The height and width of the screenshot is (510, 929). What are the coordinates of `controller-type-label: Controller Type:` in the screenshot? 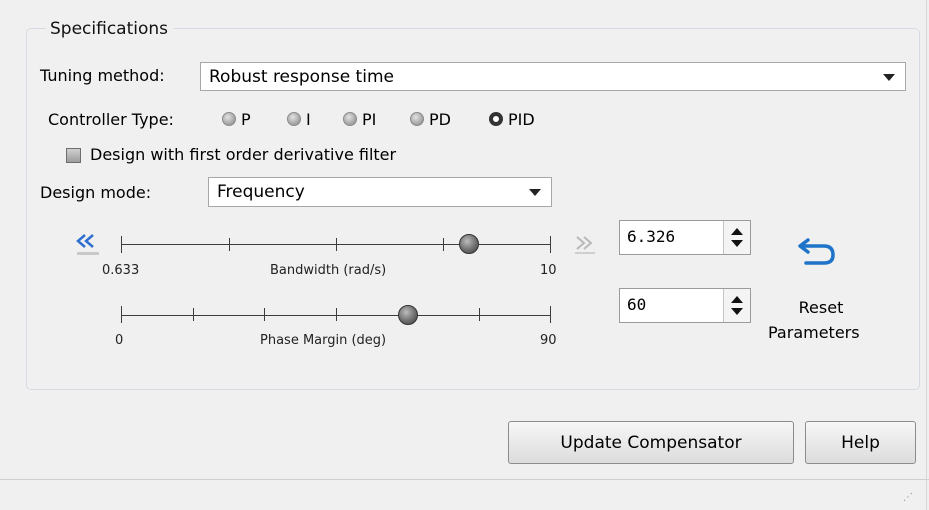 It's located at (111, 119).